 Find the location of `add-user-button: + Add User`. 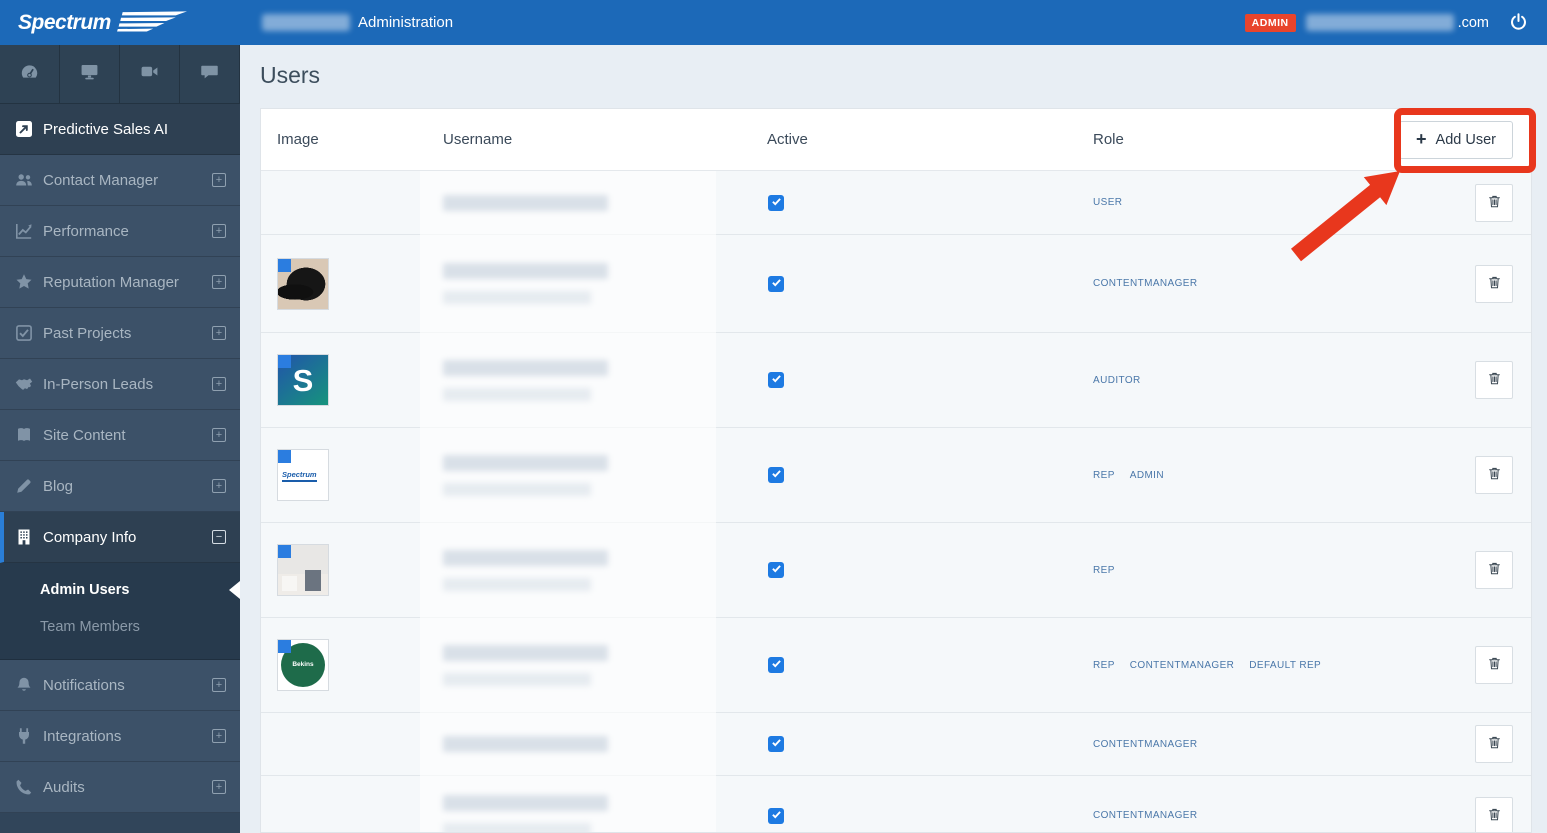

add-user-button: + Add User is located at coordinates (1456, 140).